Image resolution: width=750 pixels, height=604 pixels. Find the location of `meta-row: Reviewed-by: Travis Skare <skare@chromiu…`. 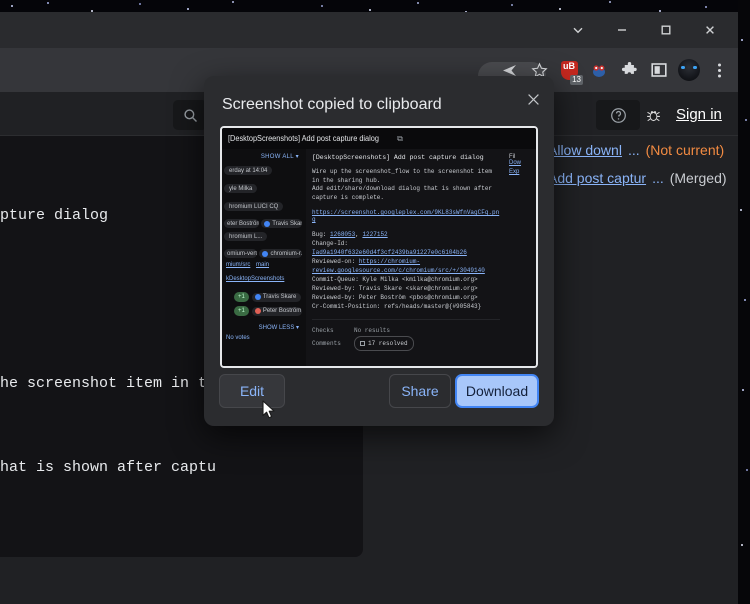

meta-row: Reviewed-by: Travis Skare <skare@chromiu… is located at coordinates (406, 288).